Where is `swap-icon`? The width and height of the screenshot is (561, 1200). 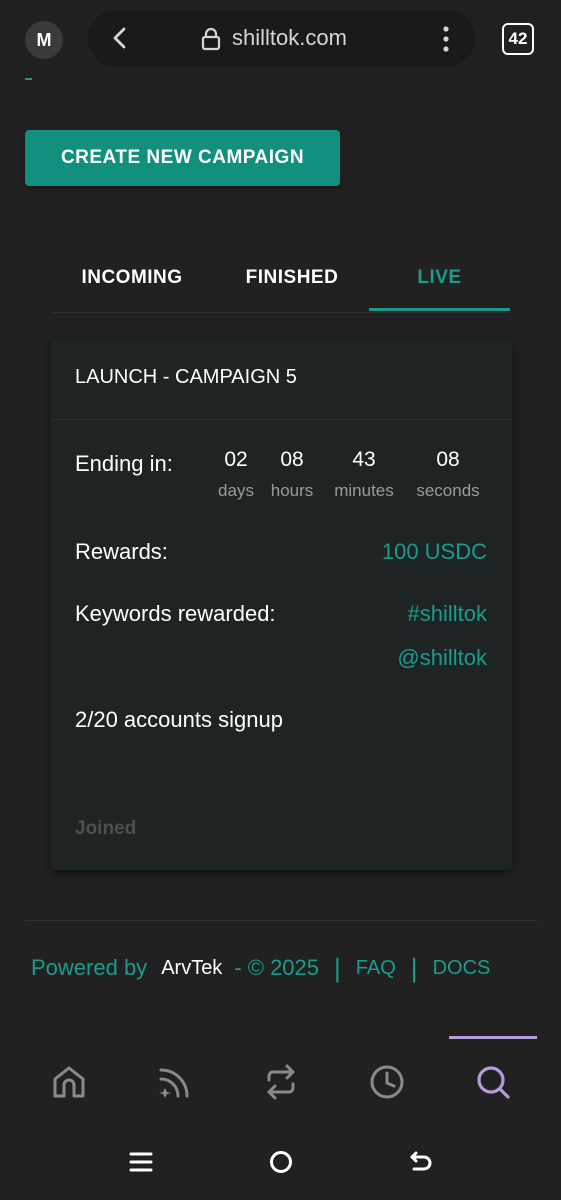
swap-icon is located at coordinates (281, 1082).